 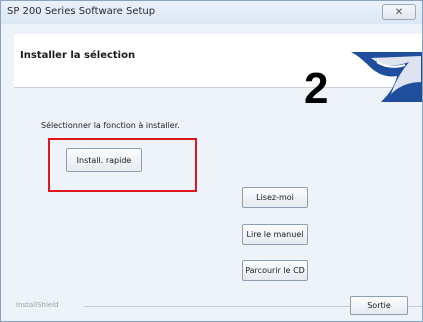 I want to click on title-bar: SP 200 Series Software Setup ✕, so click(x=211, y=12).